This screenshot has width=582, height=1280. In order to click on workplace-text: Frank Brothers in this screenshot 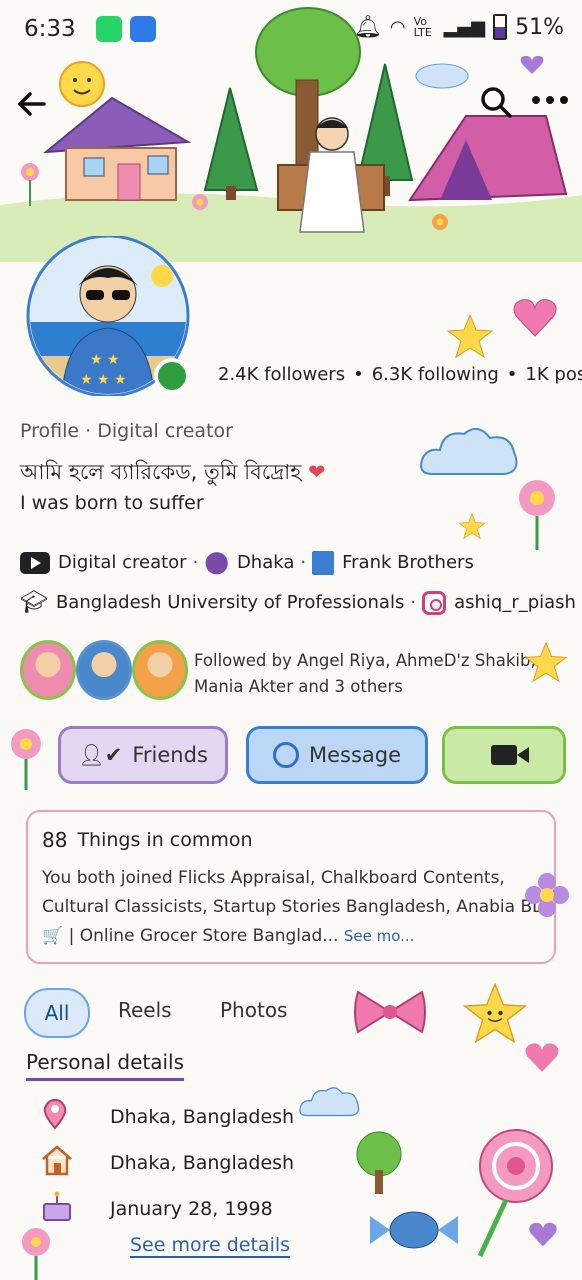, I will do `click(408, 562)`.